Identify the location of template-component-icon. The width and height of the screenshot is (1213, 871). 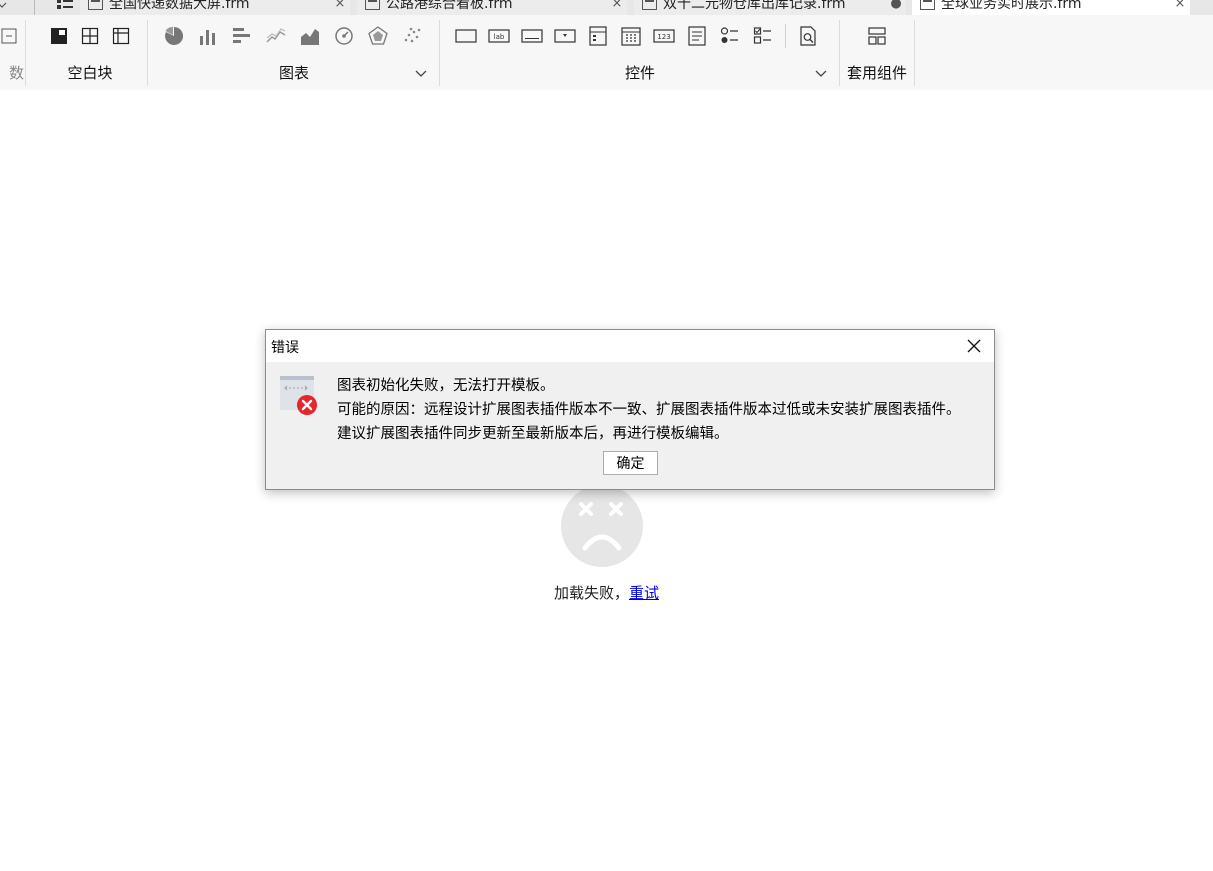
(877, 36).